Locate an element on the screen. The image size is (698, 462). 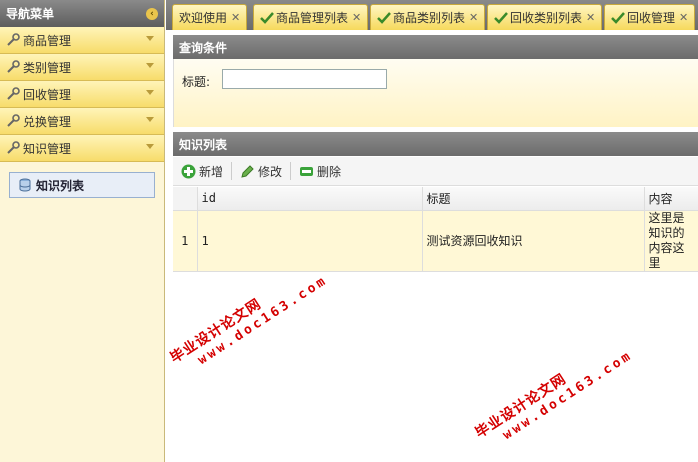
tab-label: 回收类别列表 is located at coordinates (546, 18).